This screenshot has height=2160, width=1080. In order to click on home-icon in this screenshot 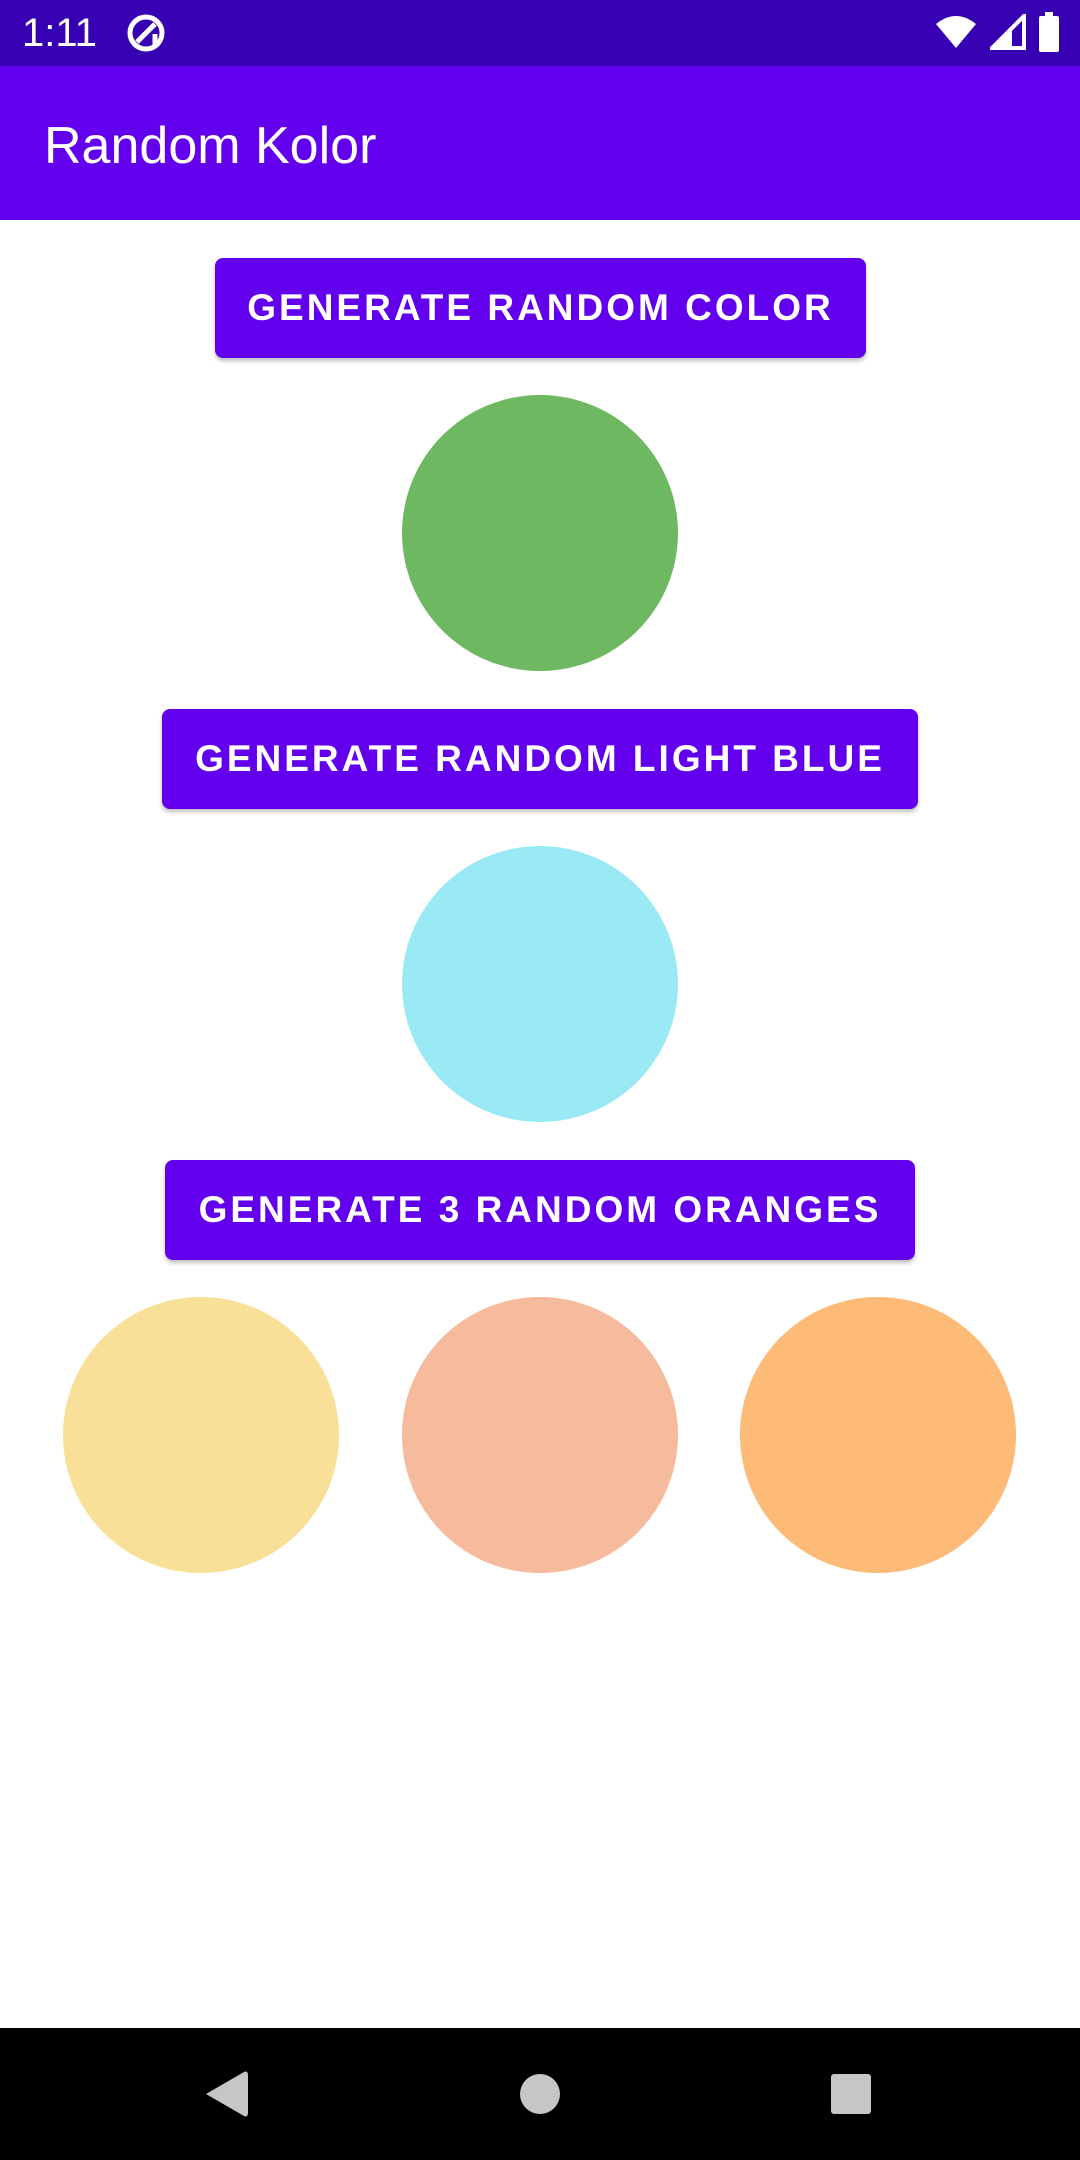, I will do `click(540, 2094)`.